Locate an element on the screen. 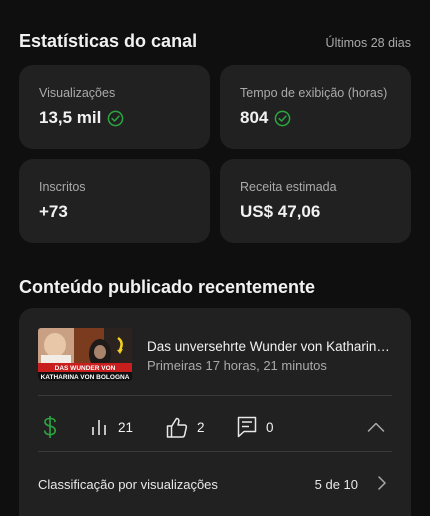 The height and width of the screenshot is (516, 430). collapse-button is located at coordinates (376, 427).